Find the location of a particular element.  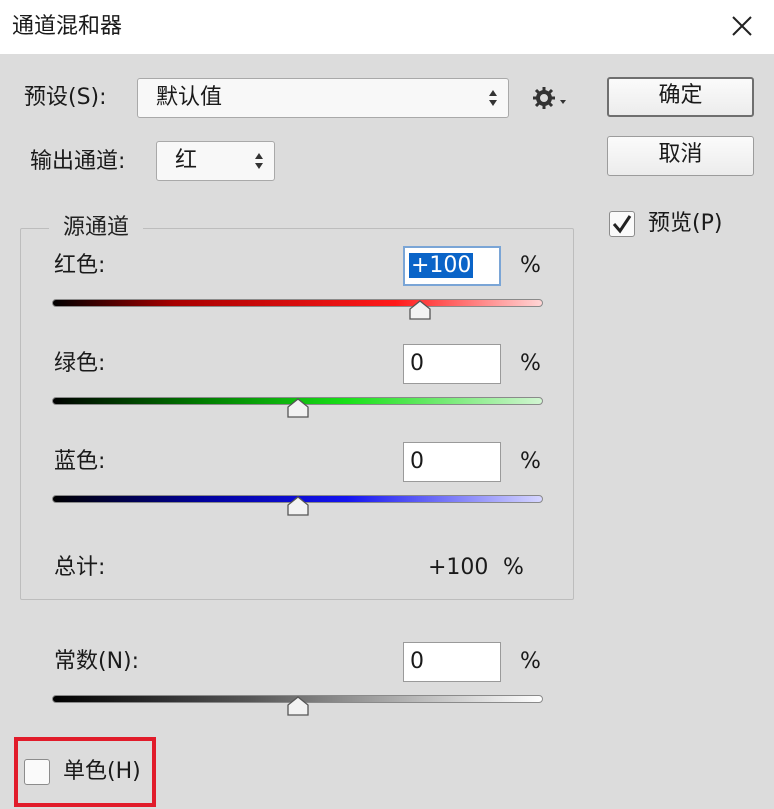

constant-input: 0 is located at coordinates (452, 662).